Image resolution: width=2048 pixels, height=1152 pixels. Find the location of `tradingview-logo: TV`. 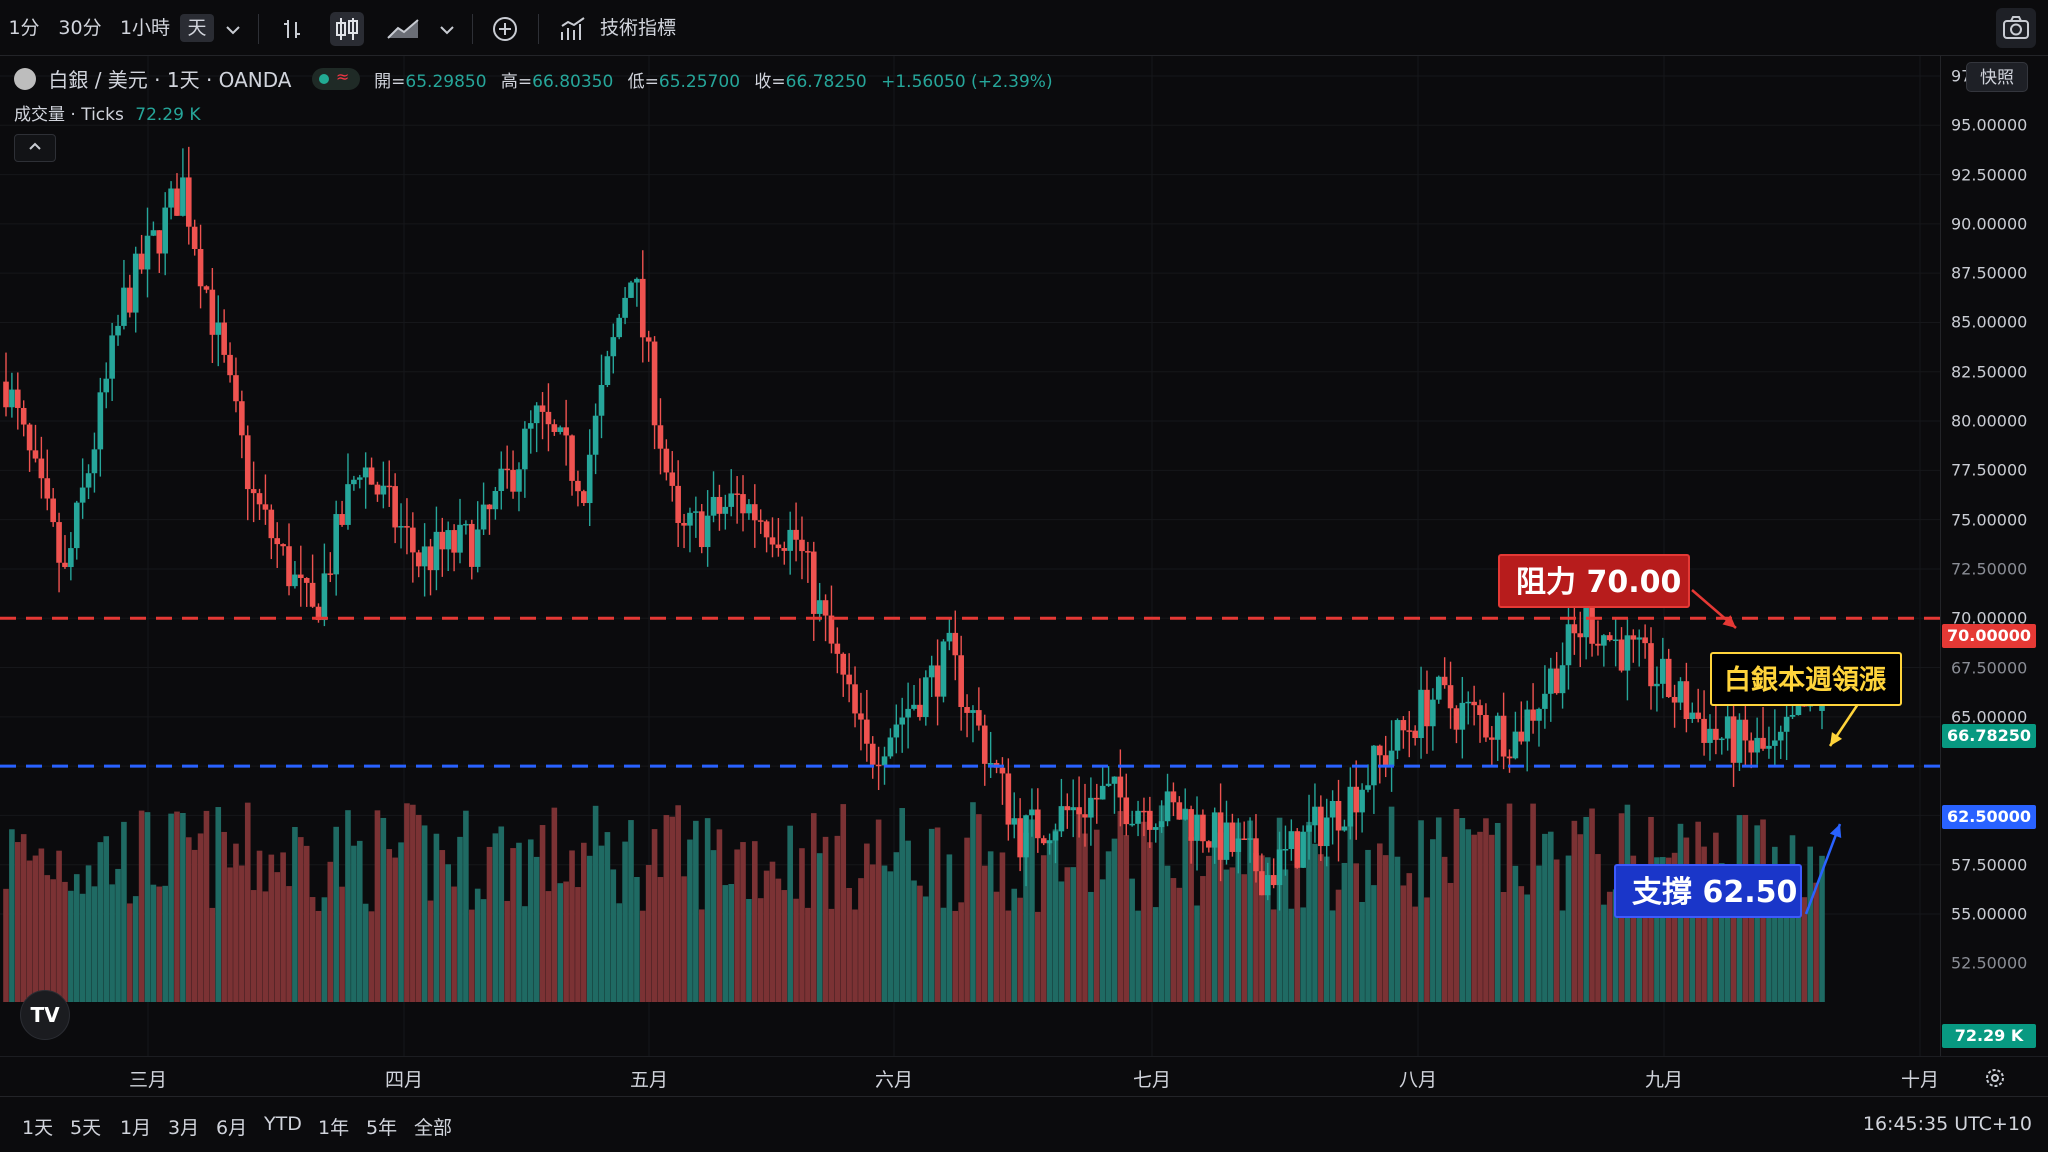

tradingview-logo: TV is located at coordinates (45, 1015).